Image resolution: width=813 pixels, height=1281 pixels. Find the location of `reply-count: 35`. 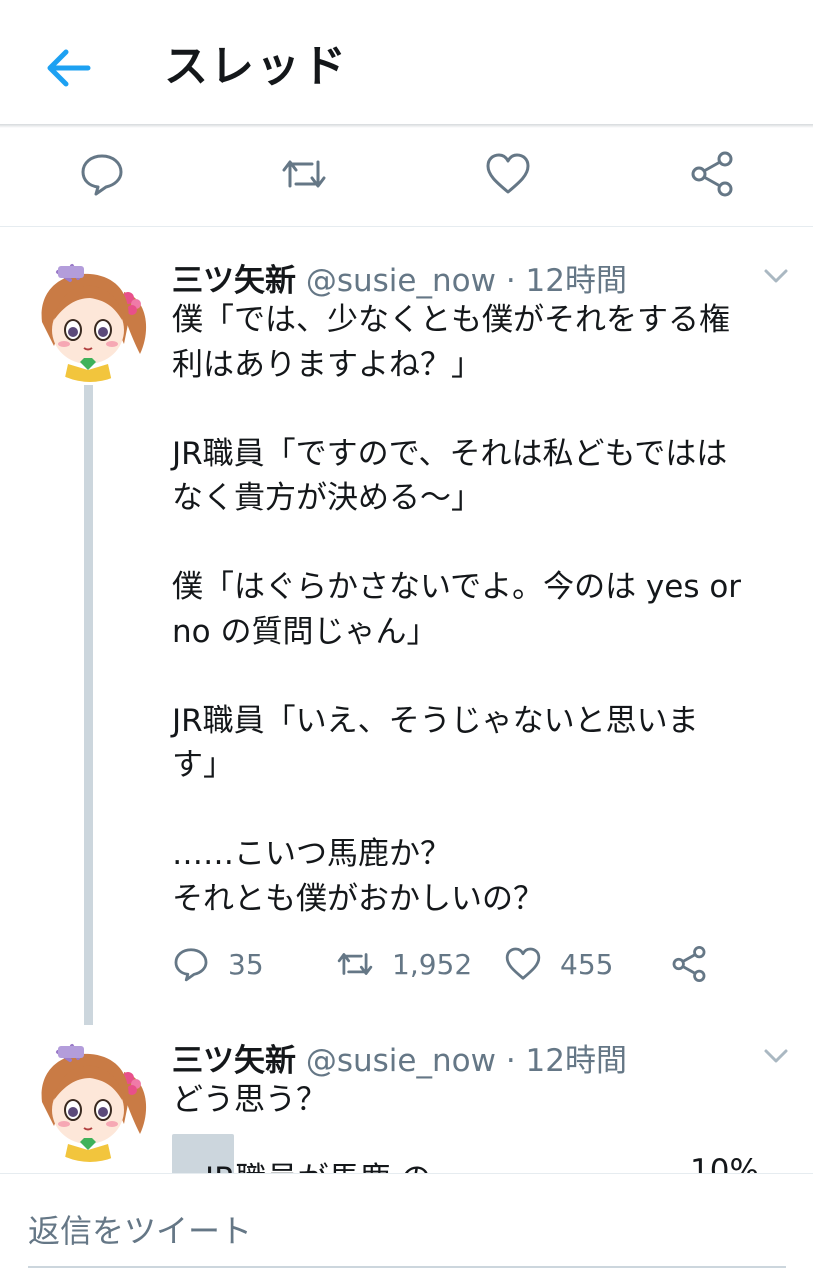

reply-count: 35 is located at coordinates (246, 964).